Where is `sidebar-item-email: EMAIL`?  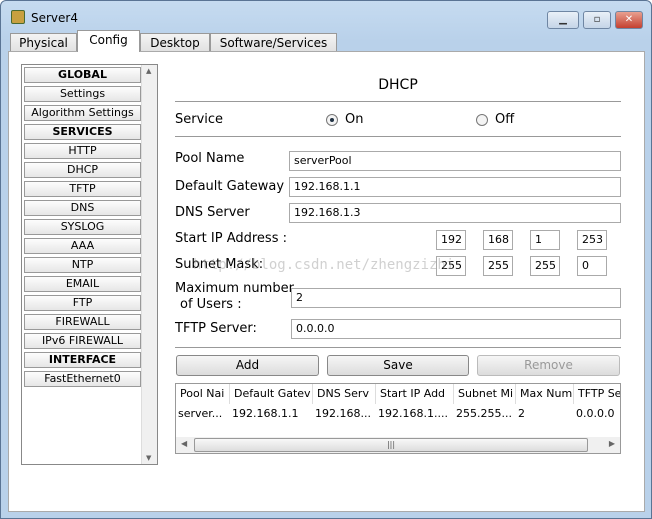 sidebar-item-email: EMAIL is located at coordinates (82, 284).